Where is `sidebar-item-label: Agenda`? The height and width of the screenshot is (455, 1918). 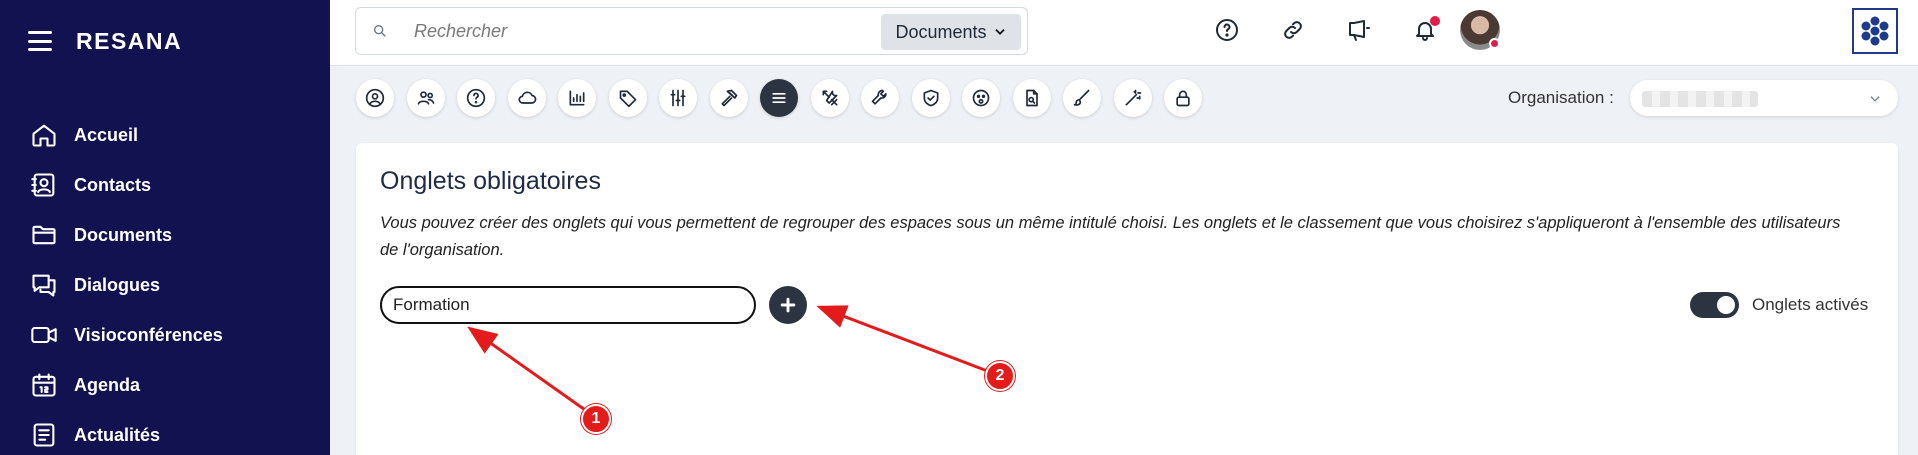 sidebar-item-label: Agenda is located at coordinates (107, 384).